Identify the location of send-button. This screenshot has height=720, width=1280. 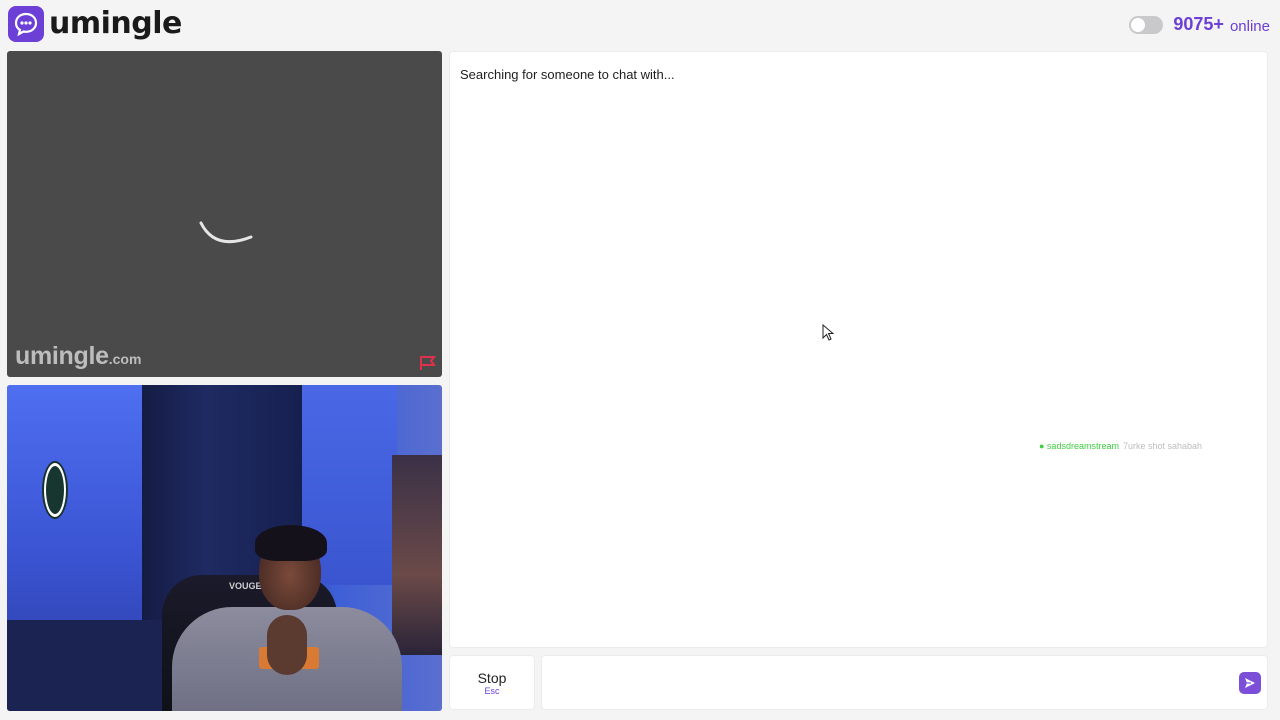
(1250, 683).